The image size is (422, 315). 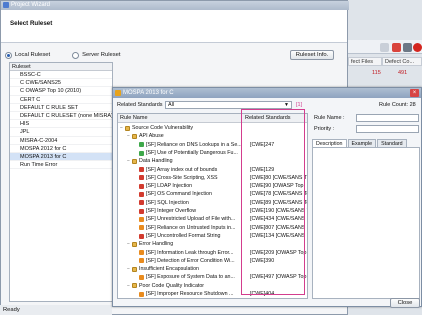 What do you see at coordinates (267, 93) in the screenshot?
I see `dialog-title-bar: MOSPA 2013 for C ×` at bounding box center [267, 93].